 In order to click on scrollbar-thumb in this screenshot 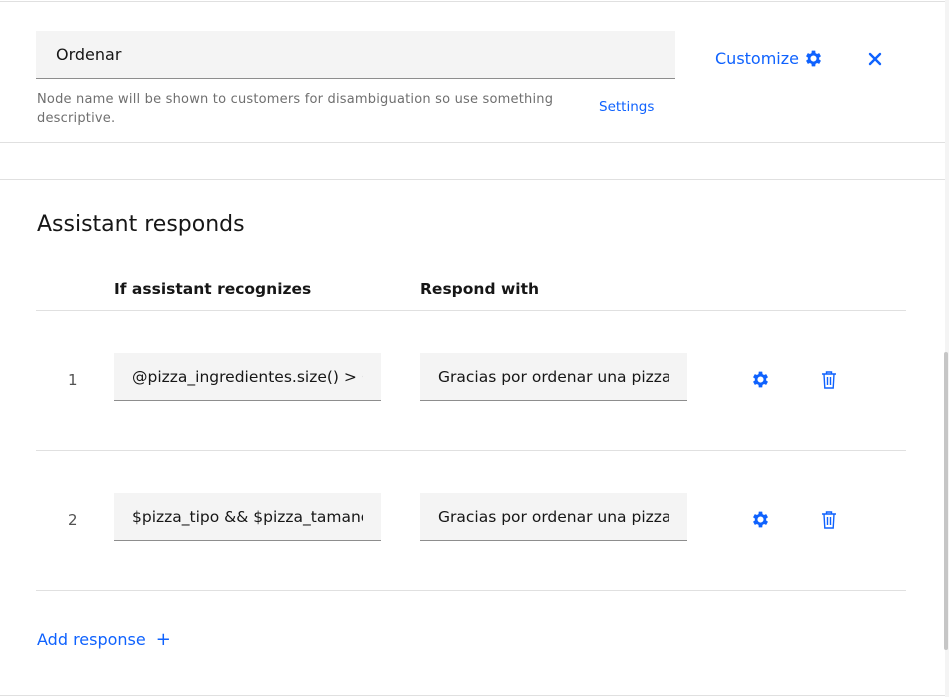, I will do `click(946, 501)`.